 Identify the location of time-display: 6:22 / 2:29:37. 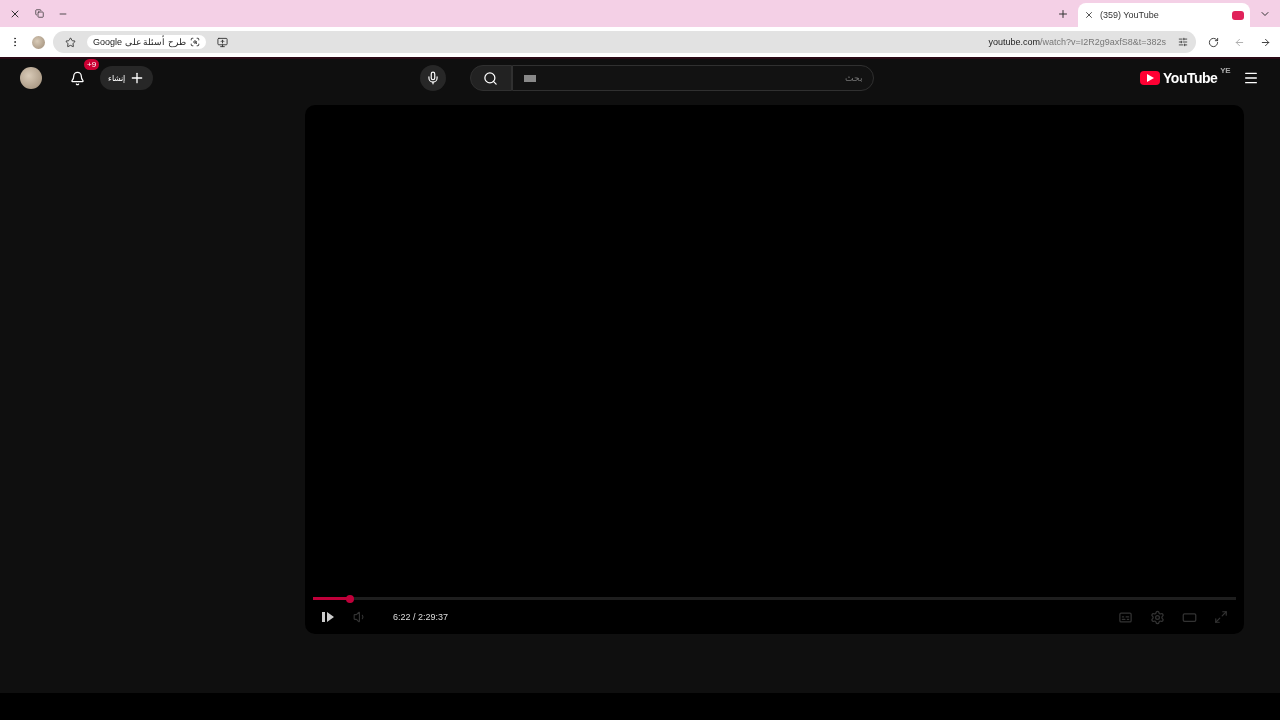
(421, 617).